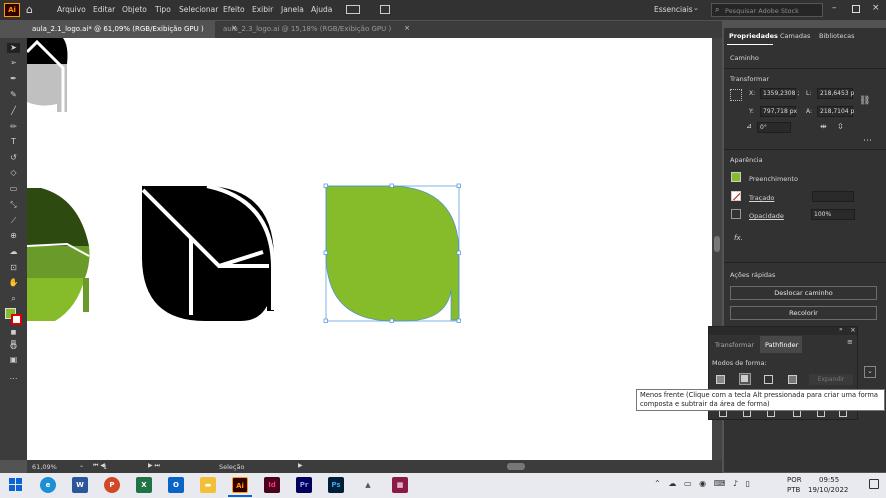 This screenshot has height=498, width=886. What do you see at coordinates (58, 254) in the screenshot?
I see `green-logo-fragment` at bounding box center [58, 254].